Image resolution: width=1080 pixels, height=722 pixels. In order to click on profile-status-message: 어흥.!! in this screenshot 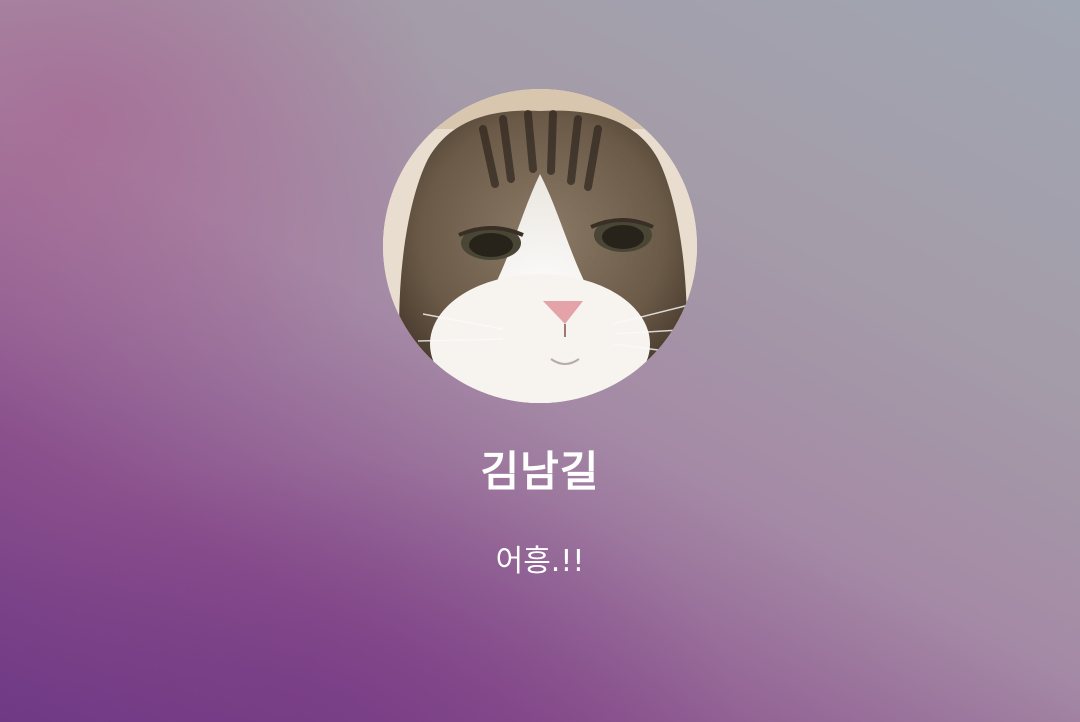, I will do `click(540, 561)`.